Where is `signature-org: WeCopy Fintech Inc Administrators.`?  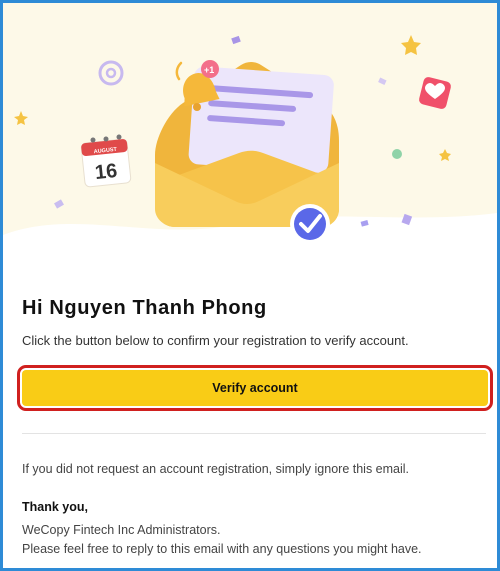
signature-org: WeCopy Fintech Inc Administrators. is located at coordinates (121, 530).